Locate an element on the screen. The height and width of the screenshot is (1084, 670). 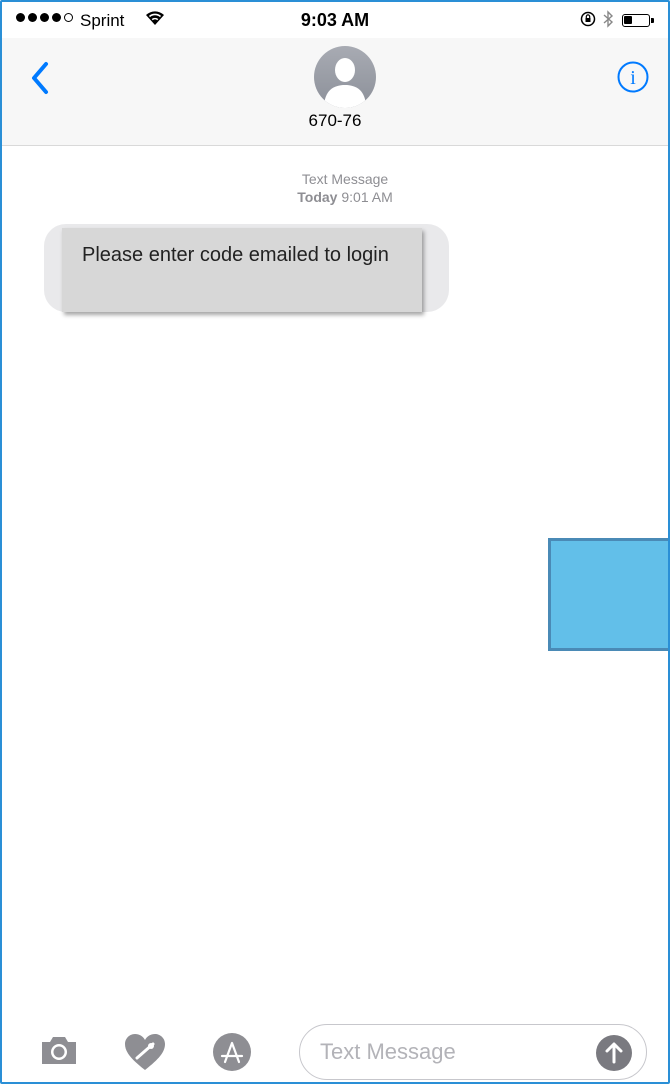
chevron-left-icon is located at coordinates (41, 78).